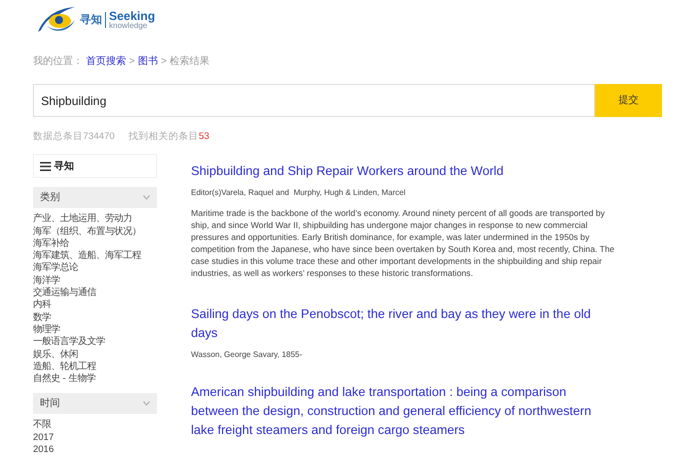 This screenshot has width=695, height=471. Describe the element at coordinates (58, 61) in the screenshot. I see `breadcrumb-label: 我的位置：` at that location.